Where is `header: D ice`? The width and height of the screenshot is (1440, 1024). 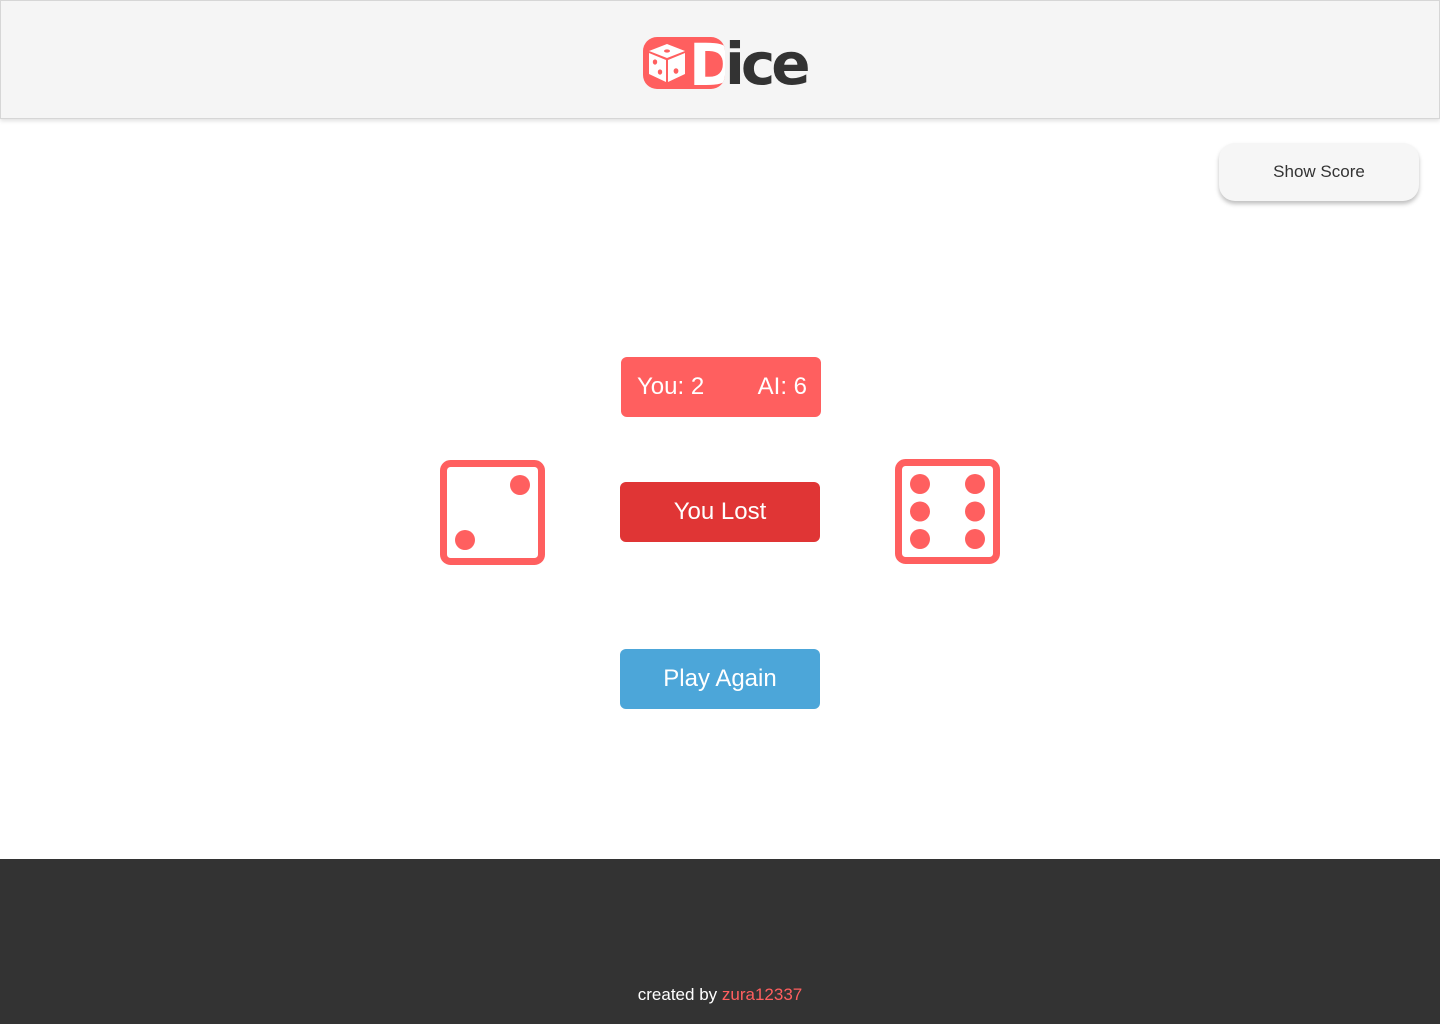 header: D ice is located at coordinates (720, 59).